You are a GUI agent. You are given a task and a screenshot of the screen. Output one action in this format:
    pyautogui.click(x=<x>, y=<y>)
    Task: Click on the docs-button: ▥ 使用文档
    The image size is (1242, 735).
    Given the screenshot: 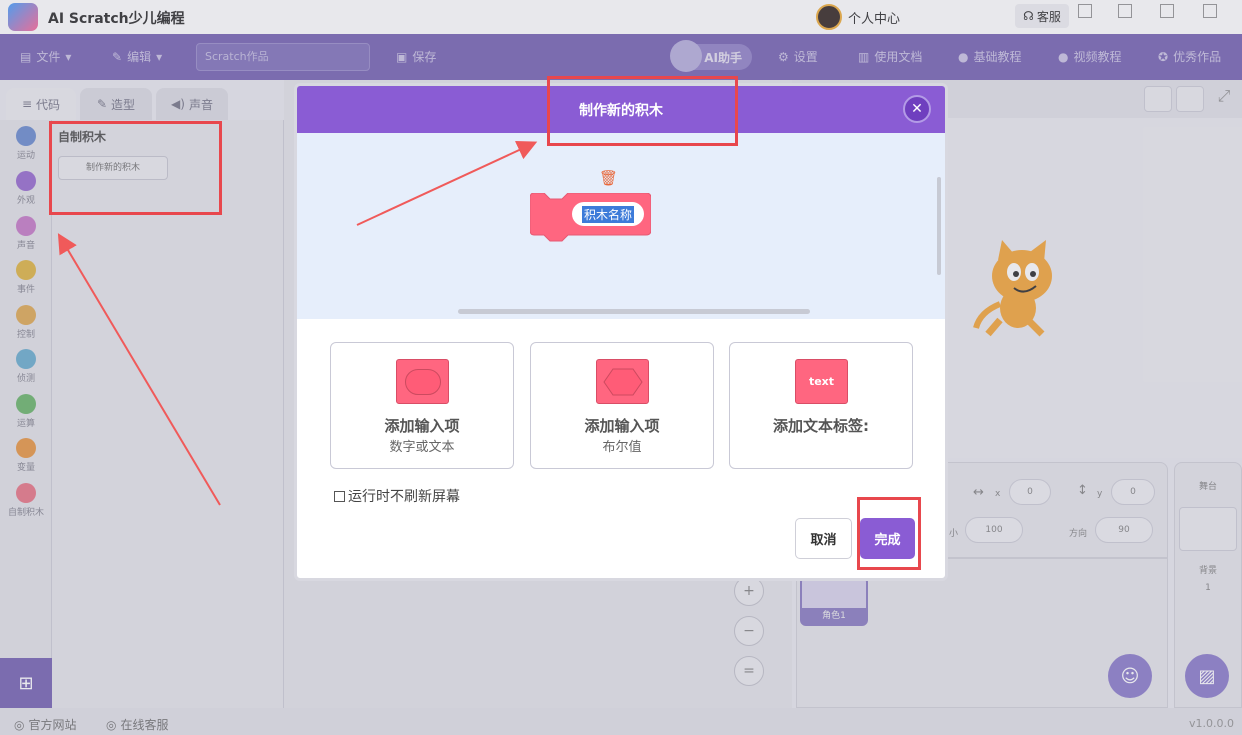 What is the action you would take?
    pyautogui.click(x=890, y=56)
    